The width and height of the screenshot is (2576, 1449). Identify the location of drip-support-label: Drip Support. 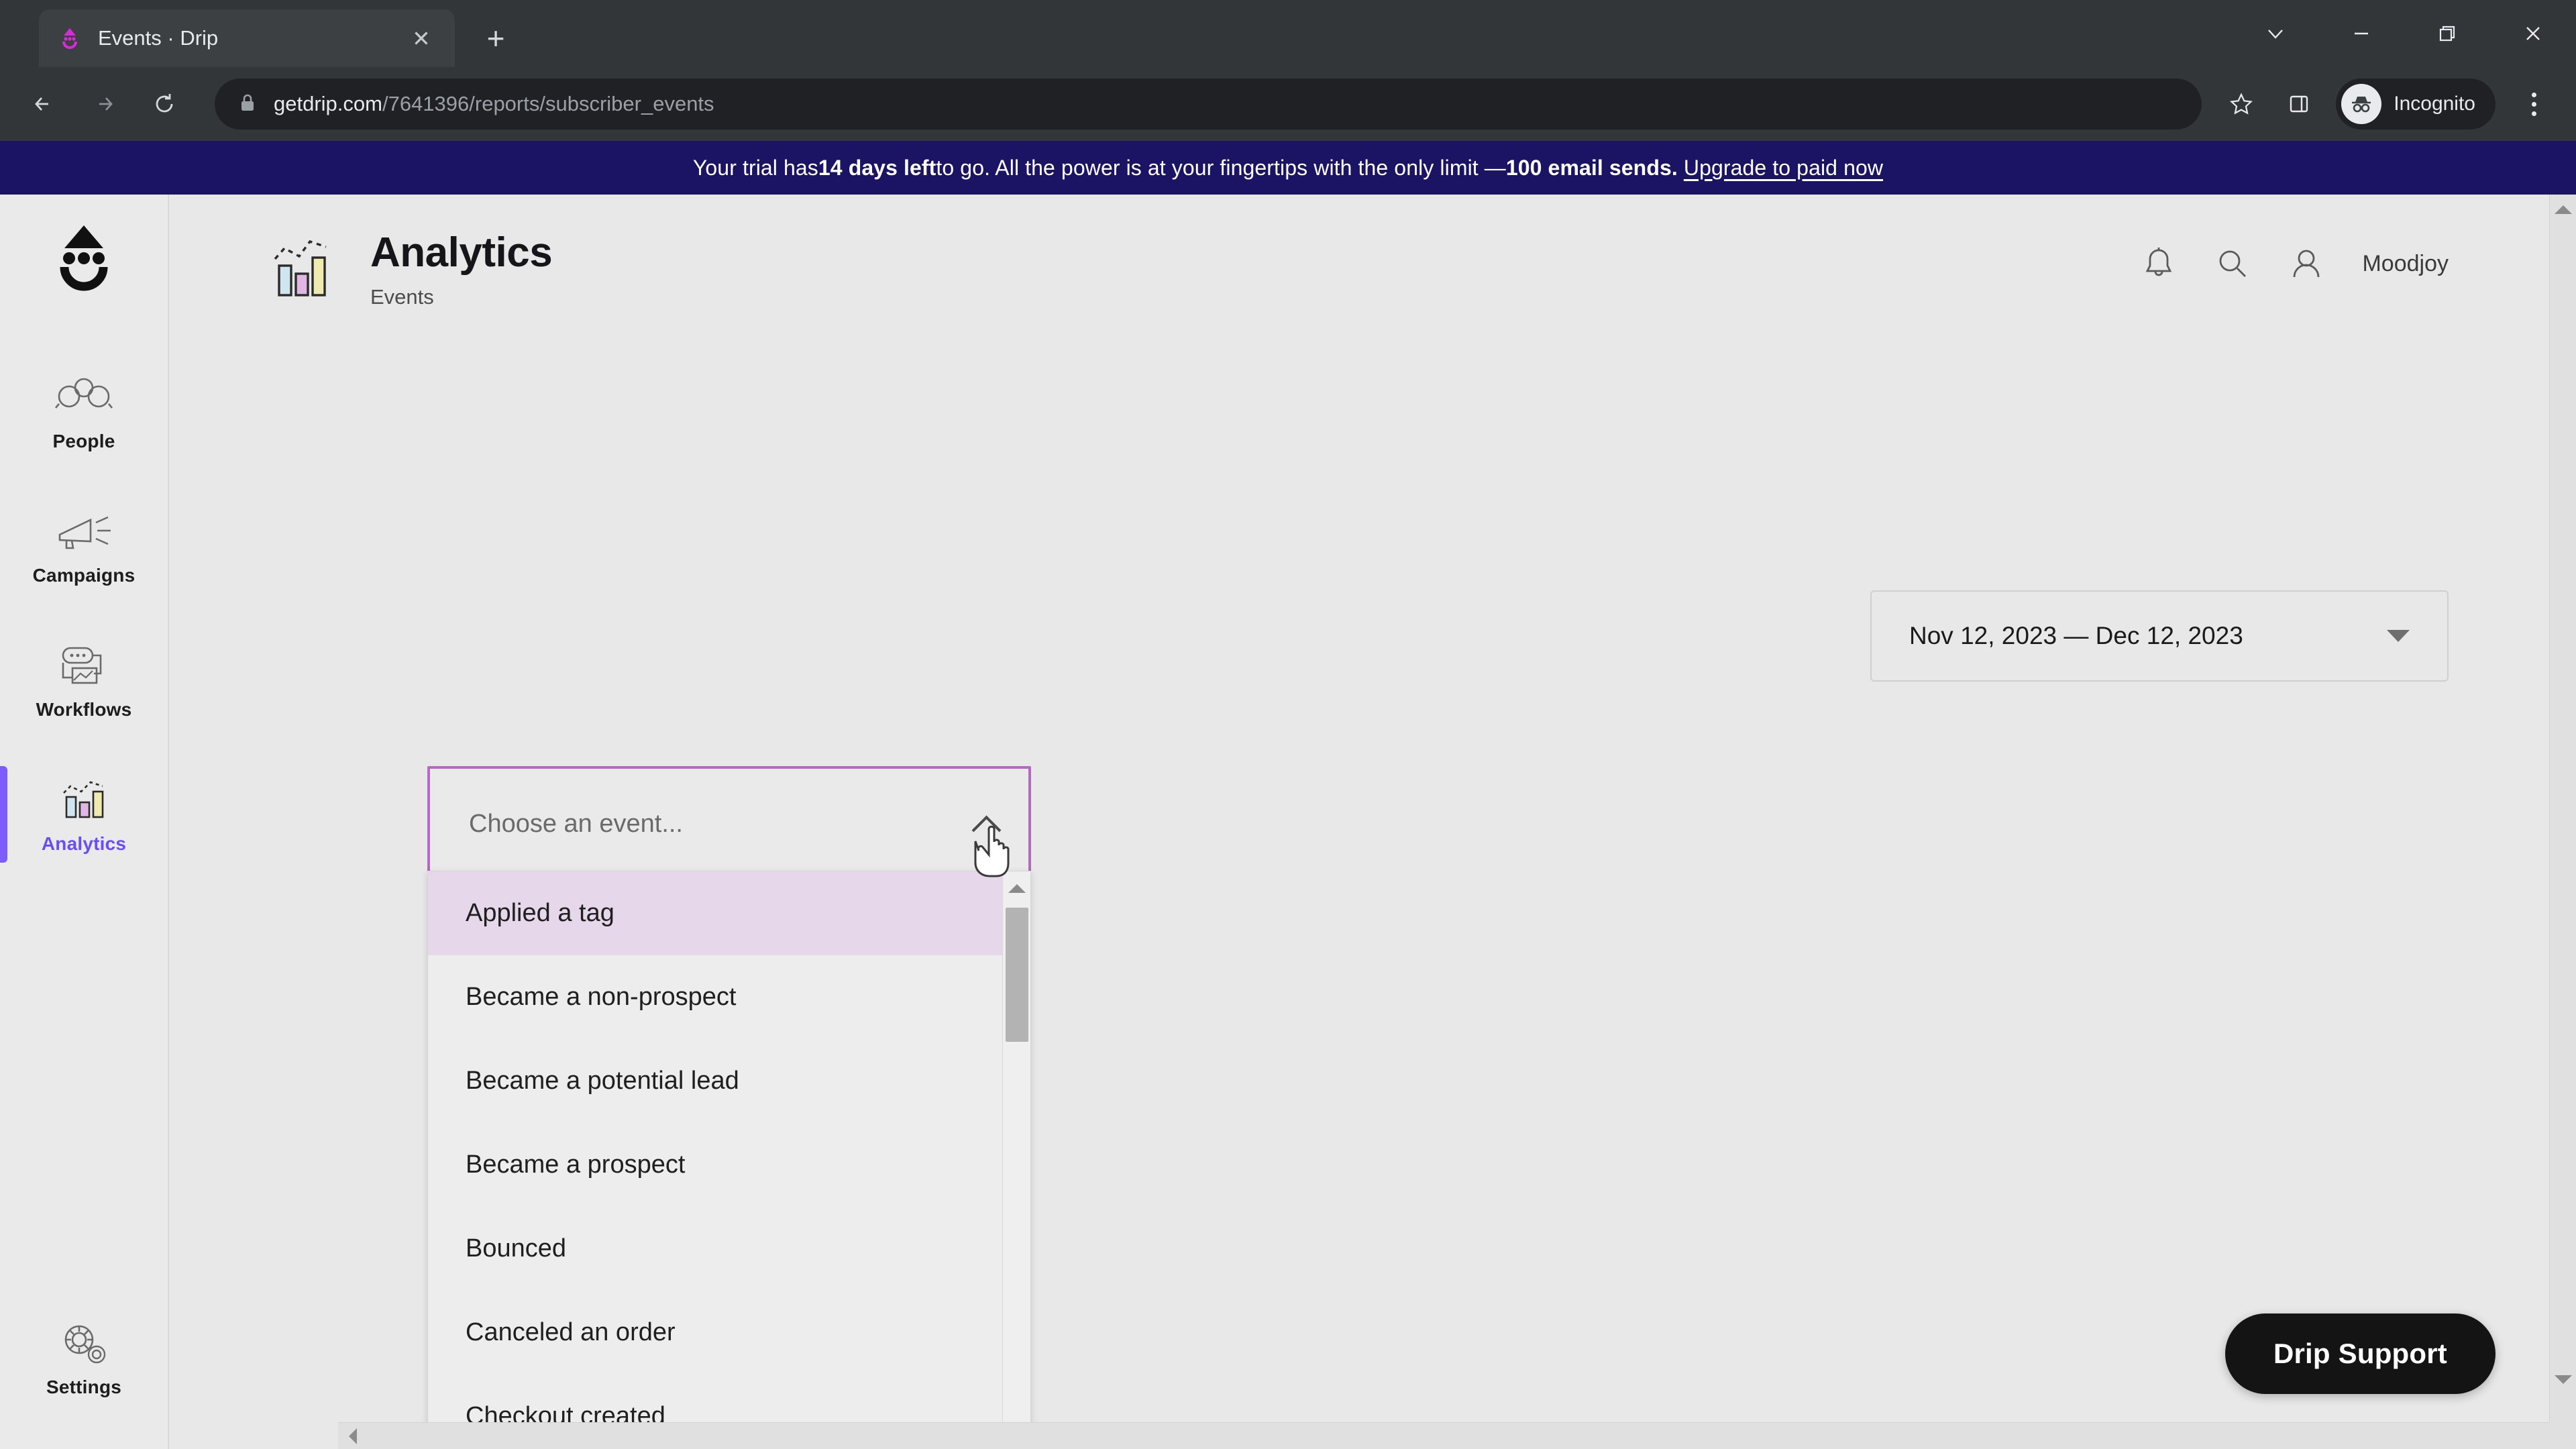
(2360, 1353).